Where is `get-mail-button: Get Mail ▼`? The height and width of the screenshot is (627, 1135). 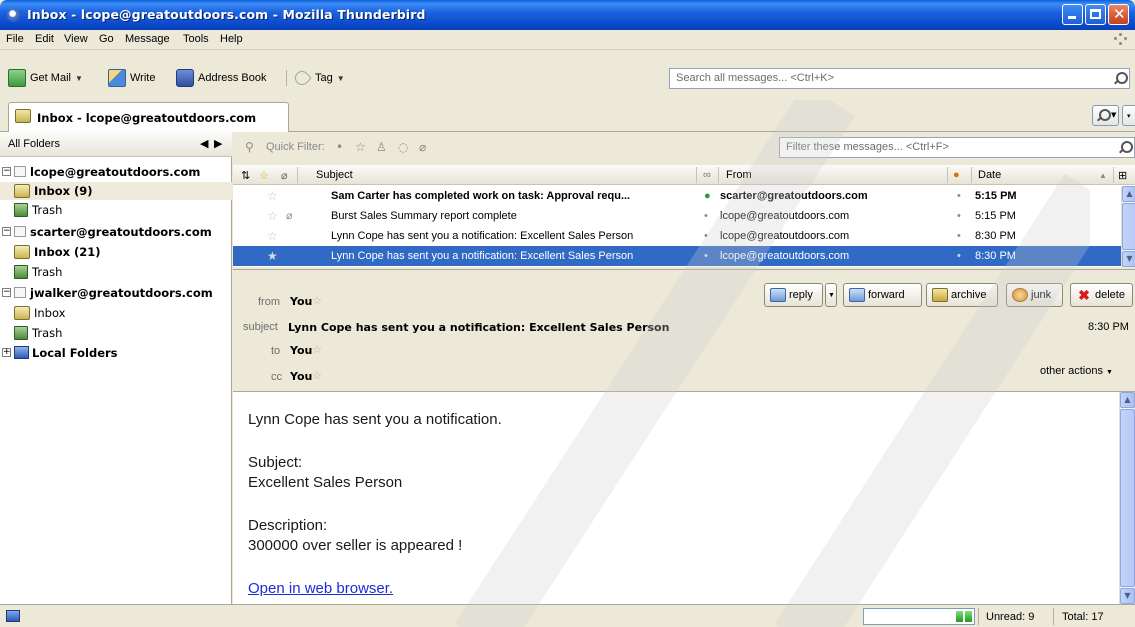
get-mail-button: Get Mail ▼ is located at coordinates (45, 78).